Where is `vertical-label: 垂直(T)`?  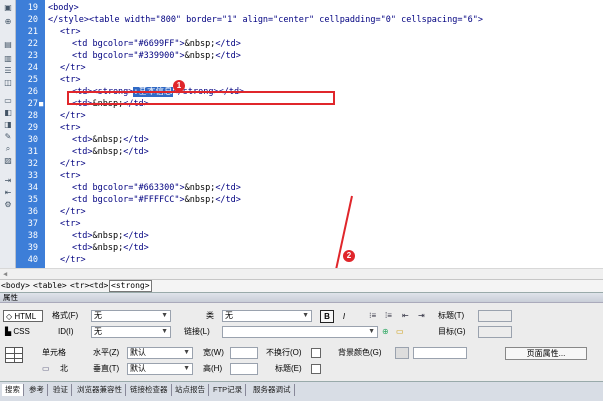
vertical-label: 垂直(T) is located at coordinates (106, 368).